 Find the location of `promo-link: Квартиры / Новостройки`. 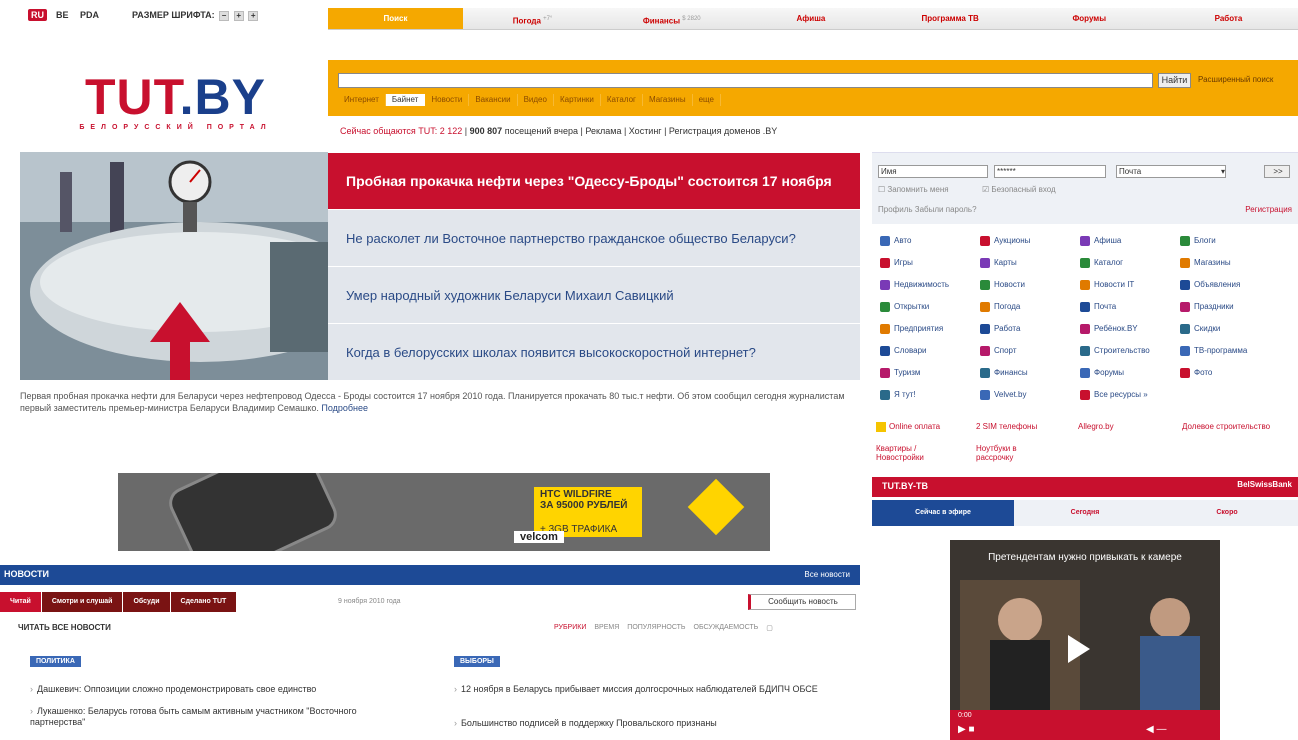

promo-link: Квартиры / Новостройки is located at coordinates (916, 453).